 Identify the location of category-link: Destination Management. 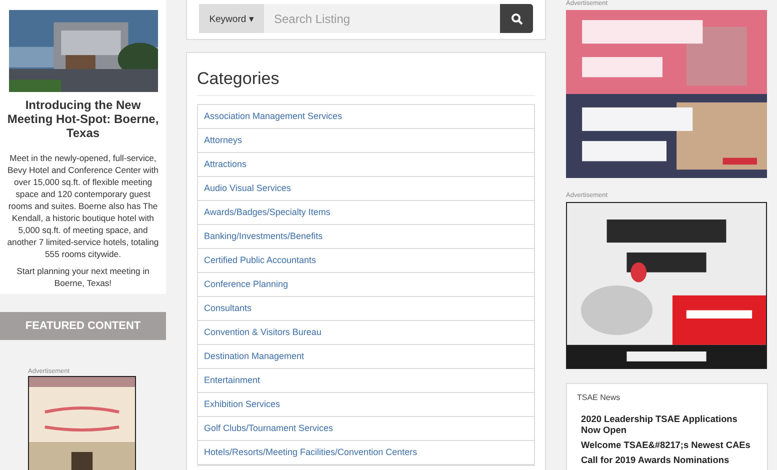
(366, 357).